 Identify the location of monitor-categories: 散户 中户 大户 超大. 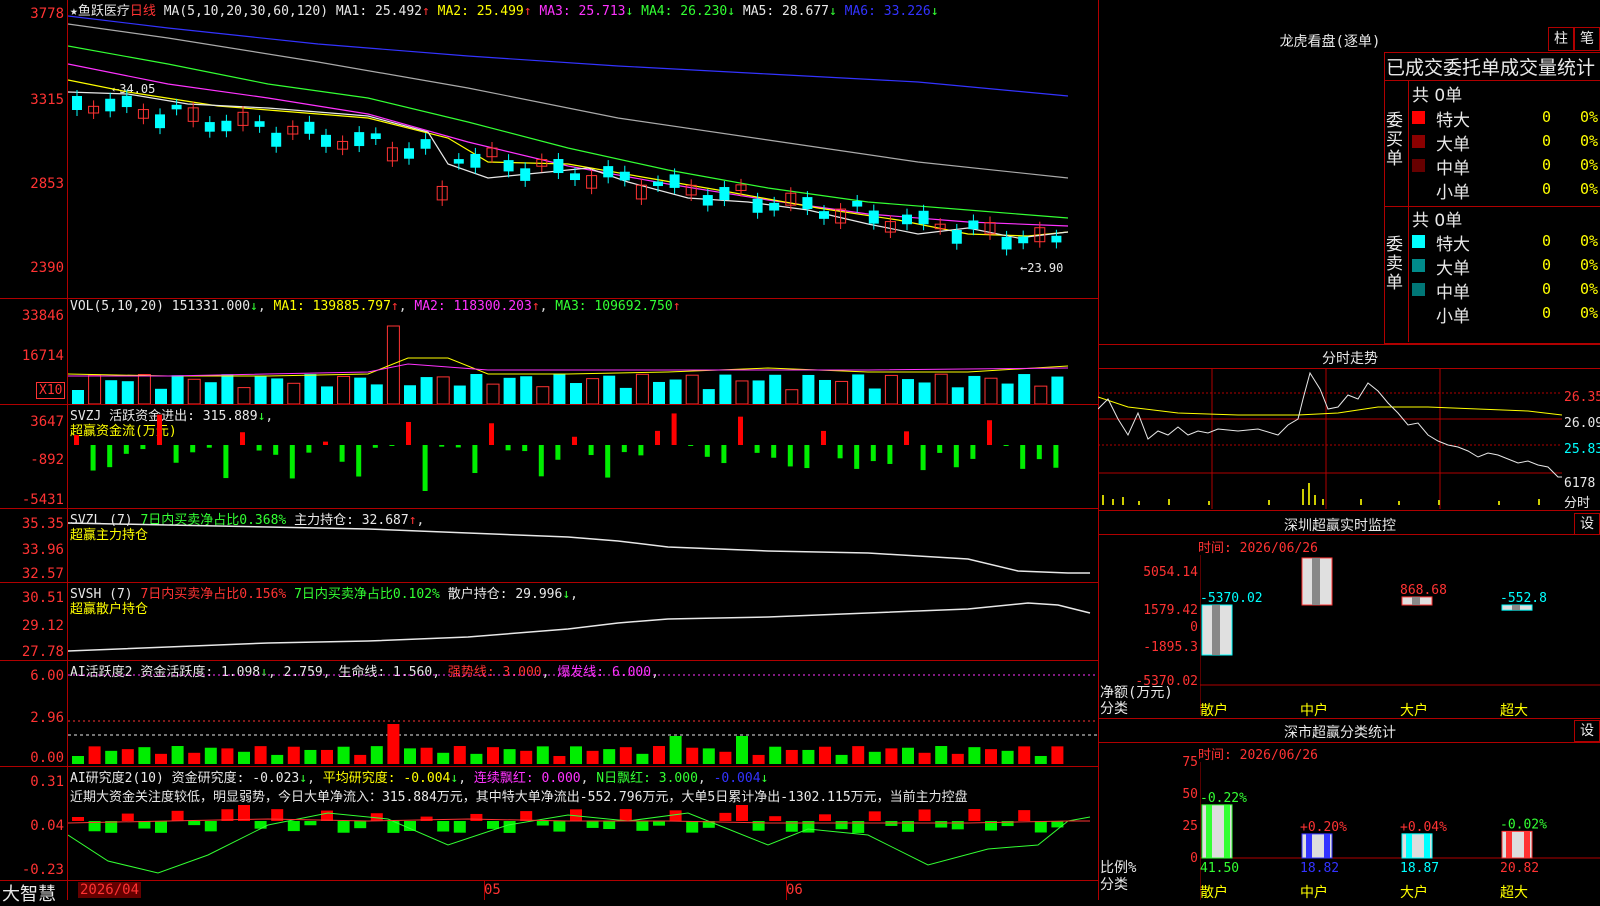
(1400, 709).